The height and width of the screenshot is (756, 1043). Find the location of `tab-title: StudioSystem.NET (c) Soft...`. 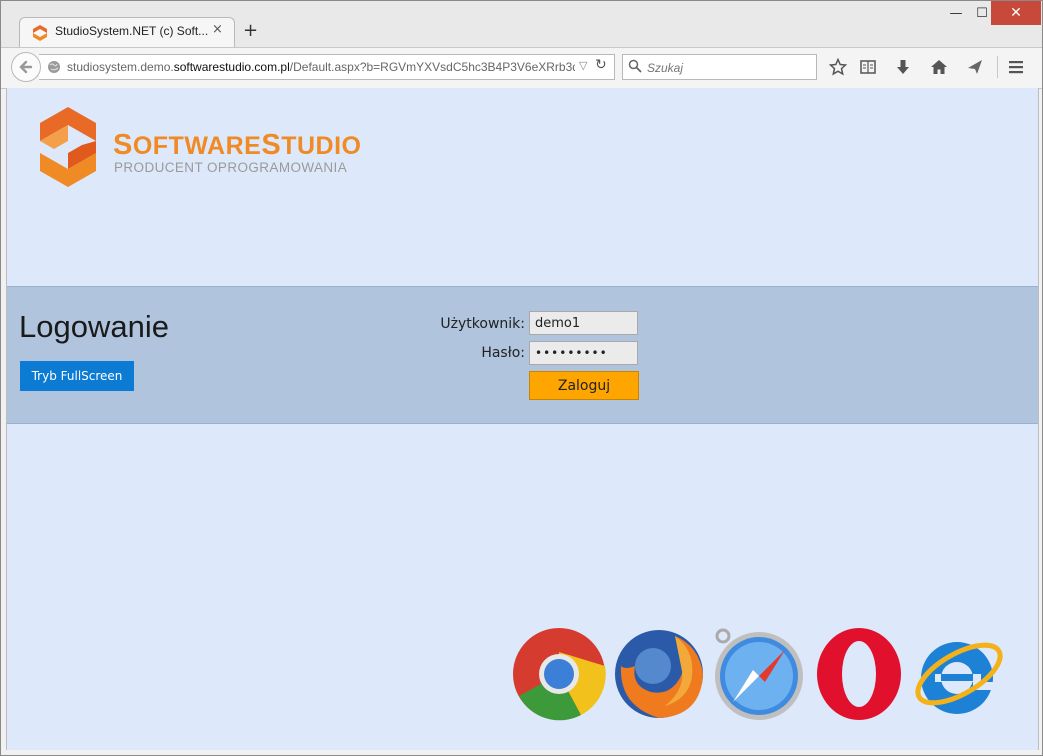

tab-title: StudioSystem.NET (c) Soft... is located at coordinates (132, 31).